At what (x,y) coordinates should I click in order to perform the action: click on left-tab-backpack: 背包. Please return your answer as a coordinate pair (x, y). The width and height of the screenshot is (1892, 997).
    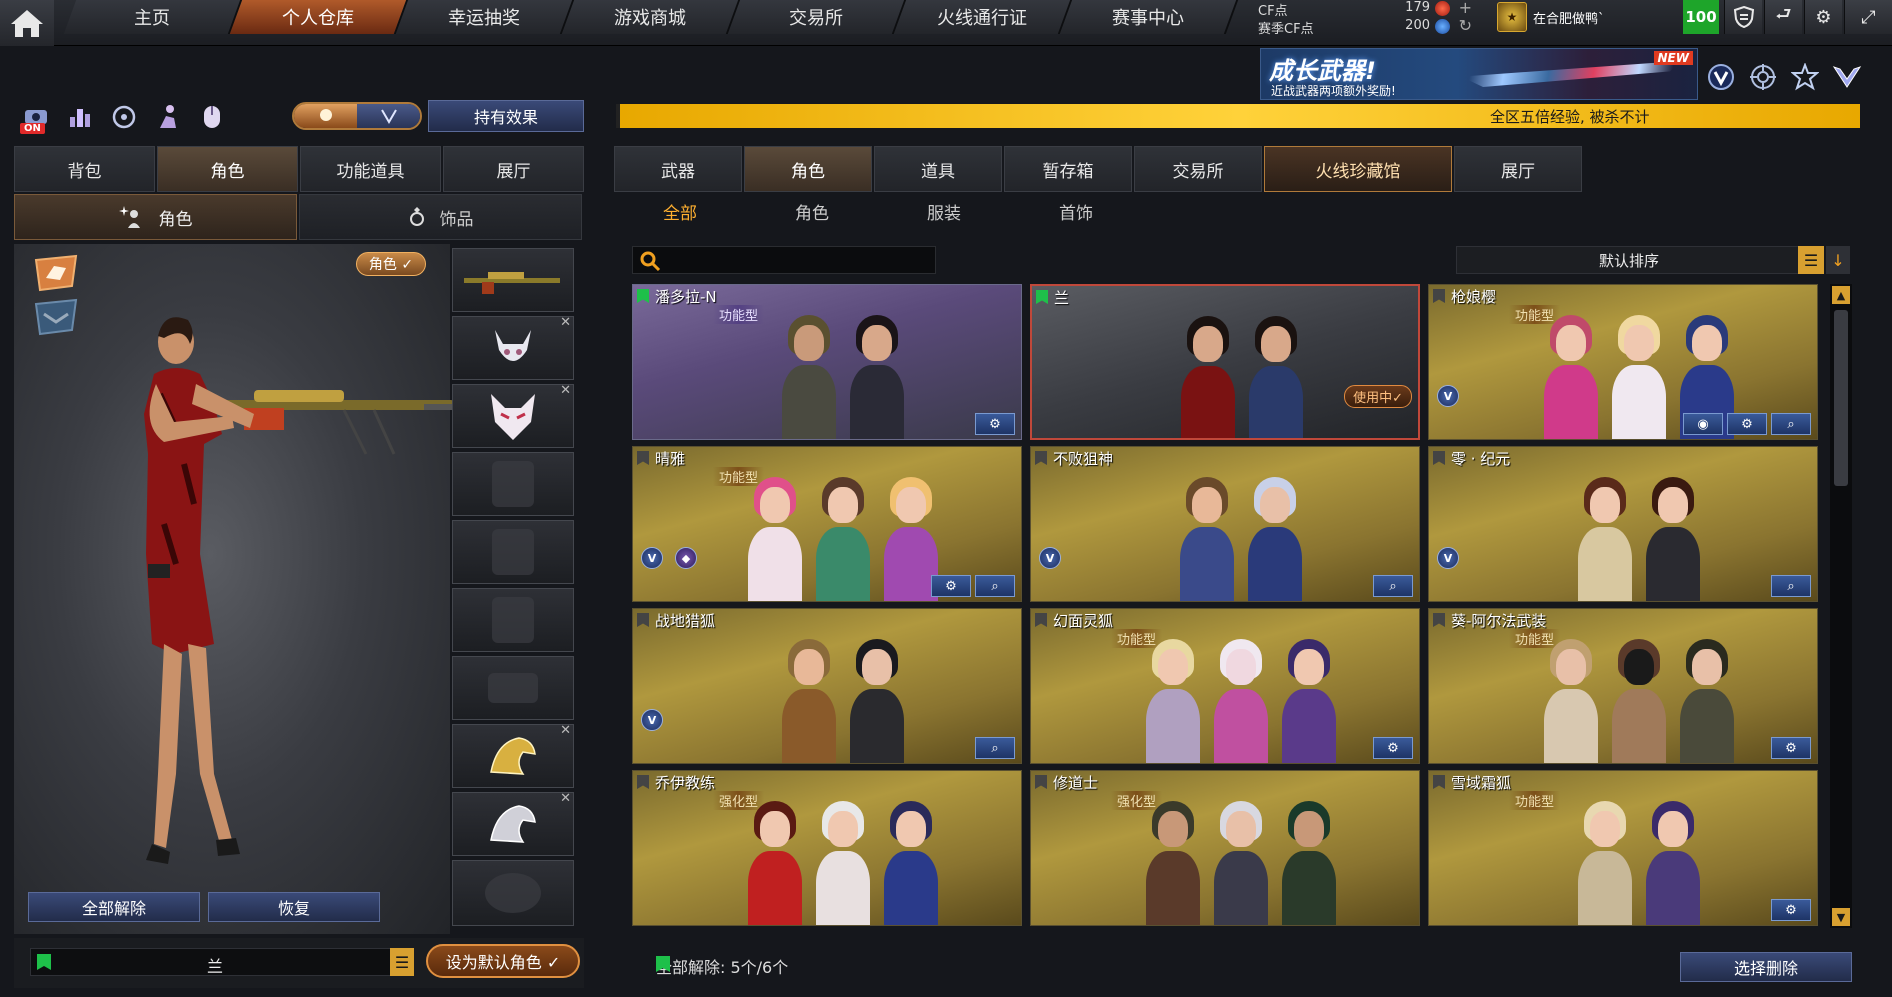
    Looking at the image, I should click on (84, 169).